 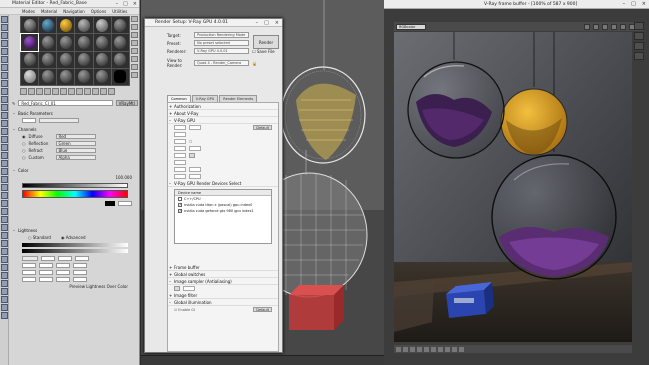 I want to click on rollout-header: Color, so click(x=75, y=171).